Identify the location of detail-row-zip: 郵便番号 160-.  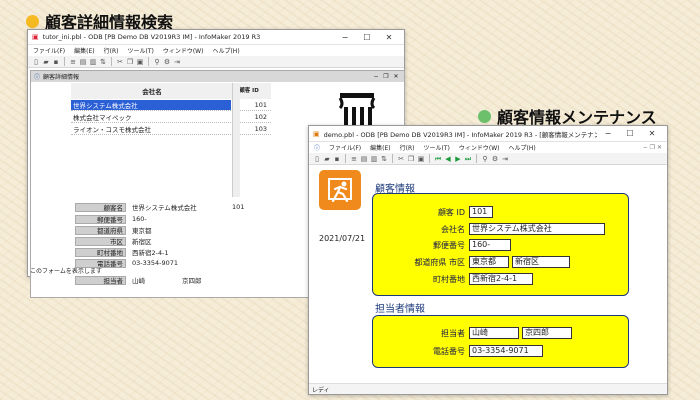
(111, 219).